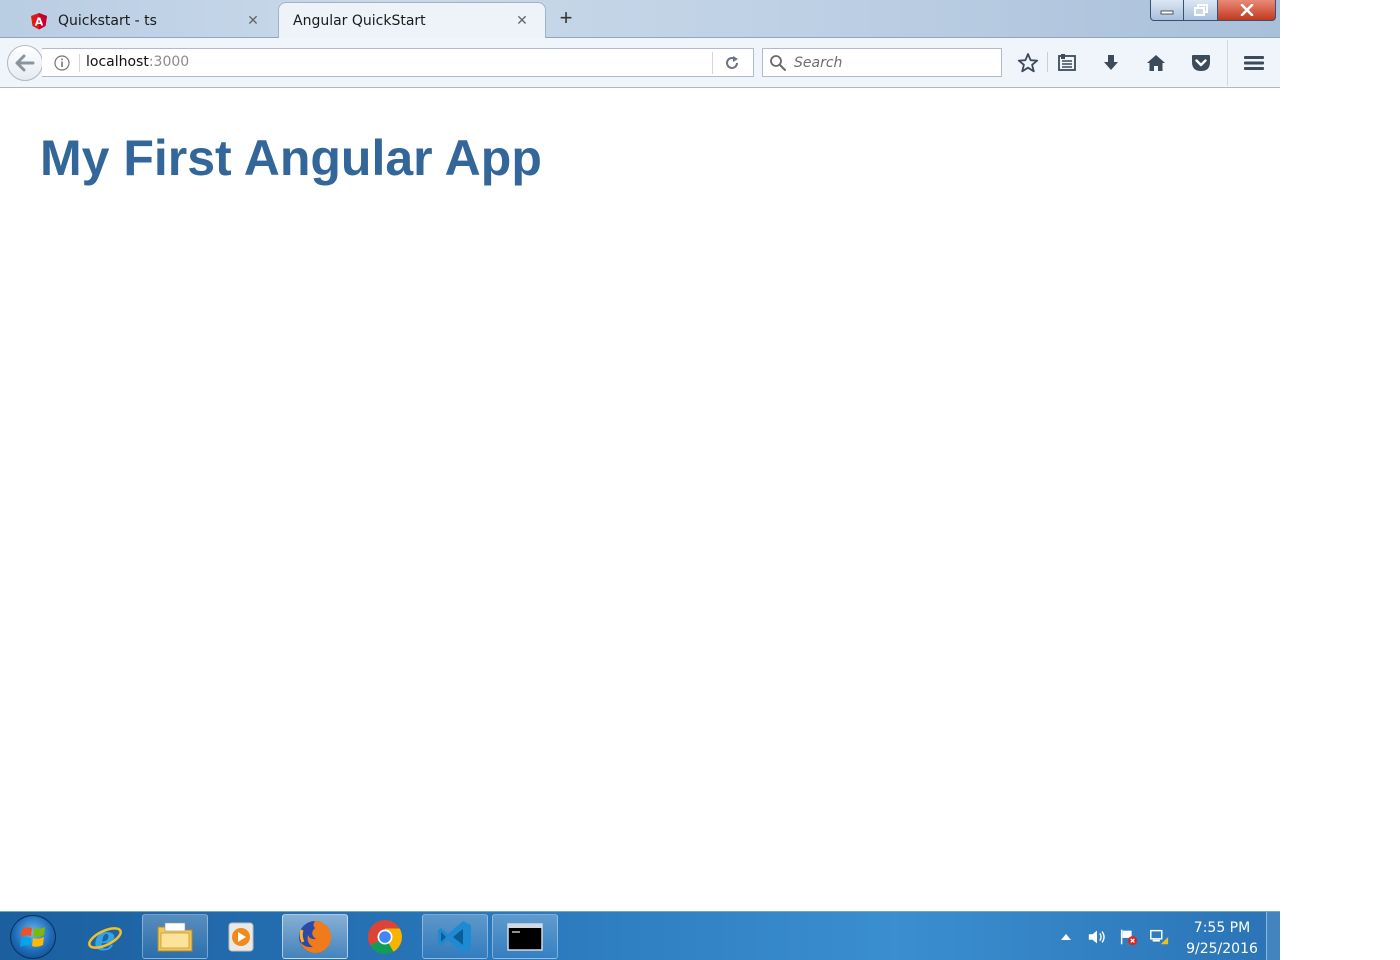 The width and height of the screenshot is (1400, 960). I want to click on restore-icon, so click(1200, 10).